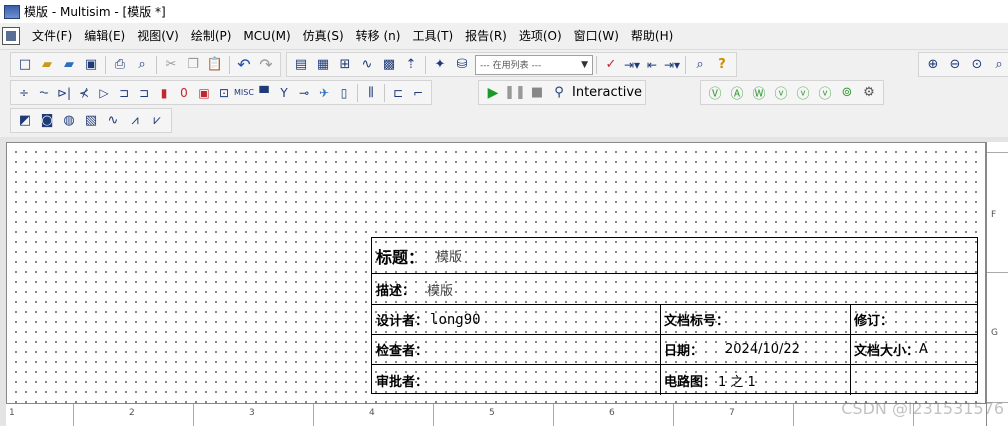 Image resolution: width=1008 pixels, height=426 pixels. What do you see at coordinates (184, 93) in the screenshot?
I see `advanced-peripherals-icon: 0` at bounding box center [184, 93].